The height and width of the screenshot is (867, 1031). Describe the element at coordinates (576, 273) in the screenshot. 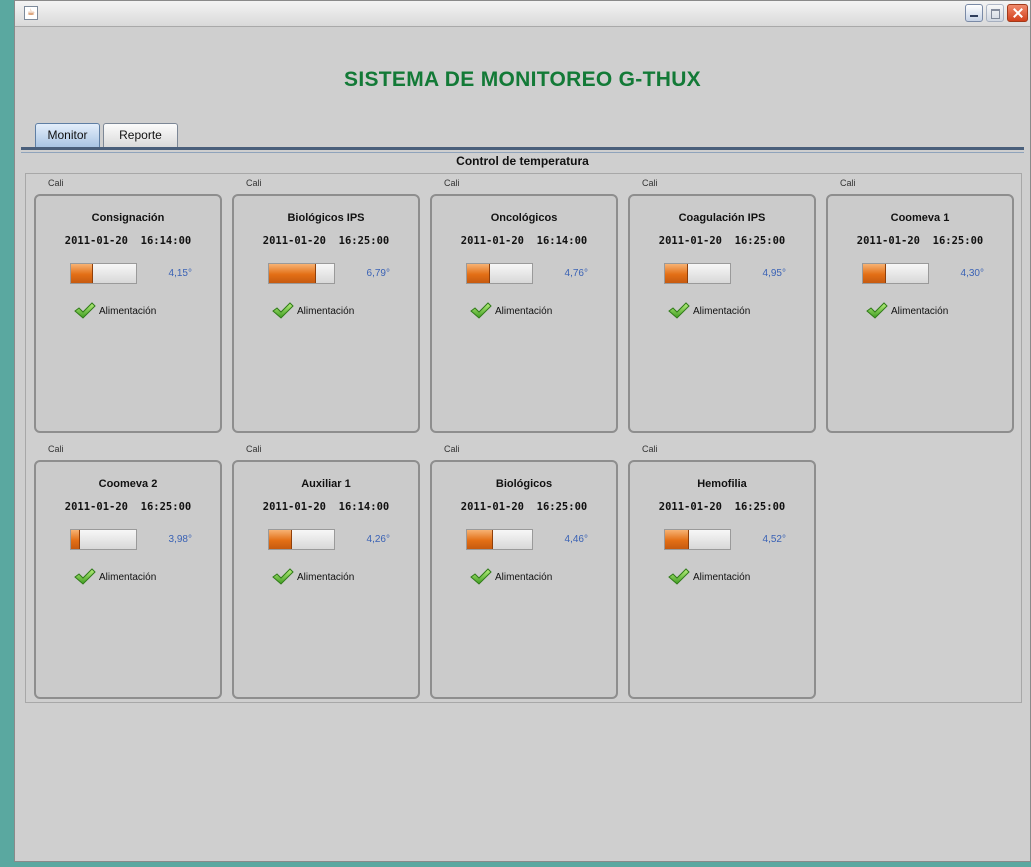

I see `temperature-value: 4,76°` at that location.